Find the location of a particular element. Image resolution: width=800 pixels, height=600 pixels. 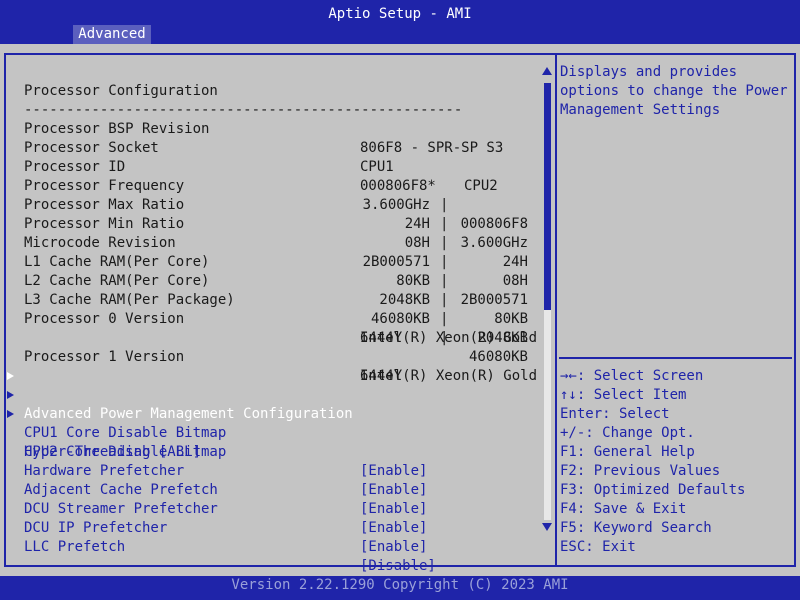

submenu-advanced-power-management: Advanced Power Management Configuration is located at coordinates (270, 394).